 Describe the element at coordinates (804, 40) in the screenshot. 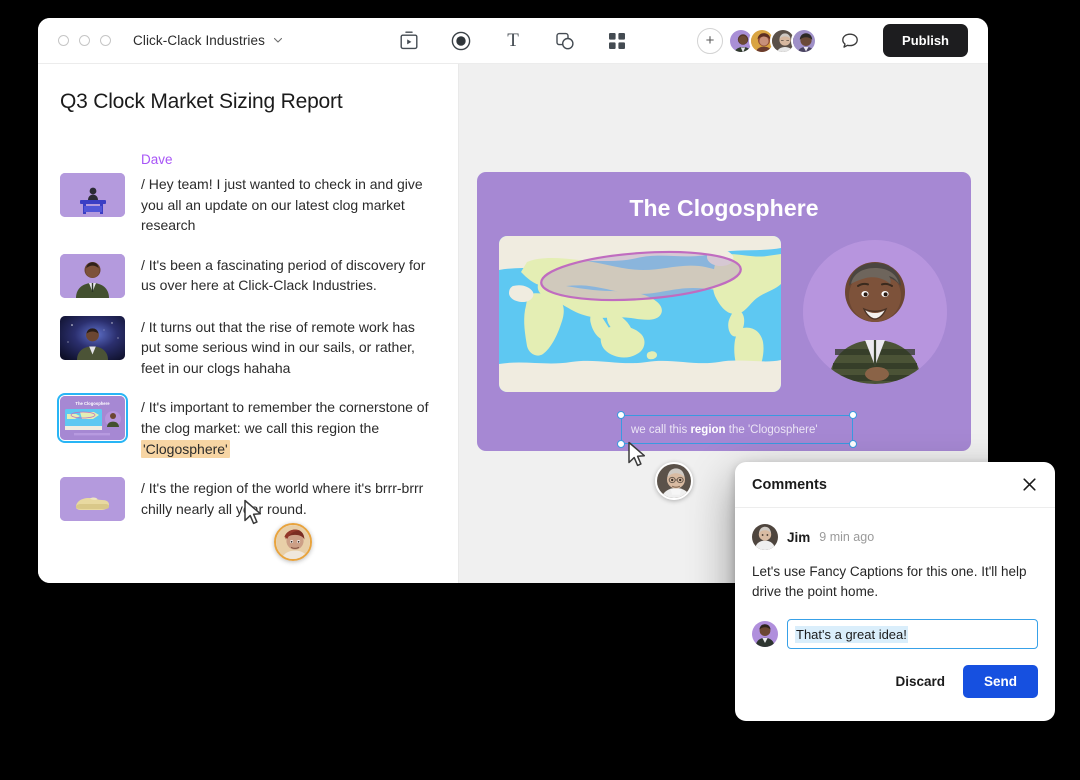

I see `avatar-ada` at that location.